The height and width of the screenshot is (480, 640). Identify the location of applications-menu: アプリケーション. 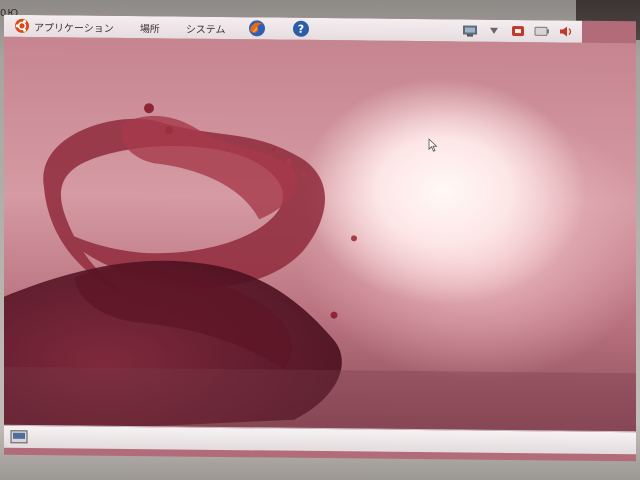
(70, 26).